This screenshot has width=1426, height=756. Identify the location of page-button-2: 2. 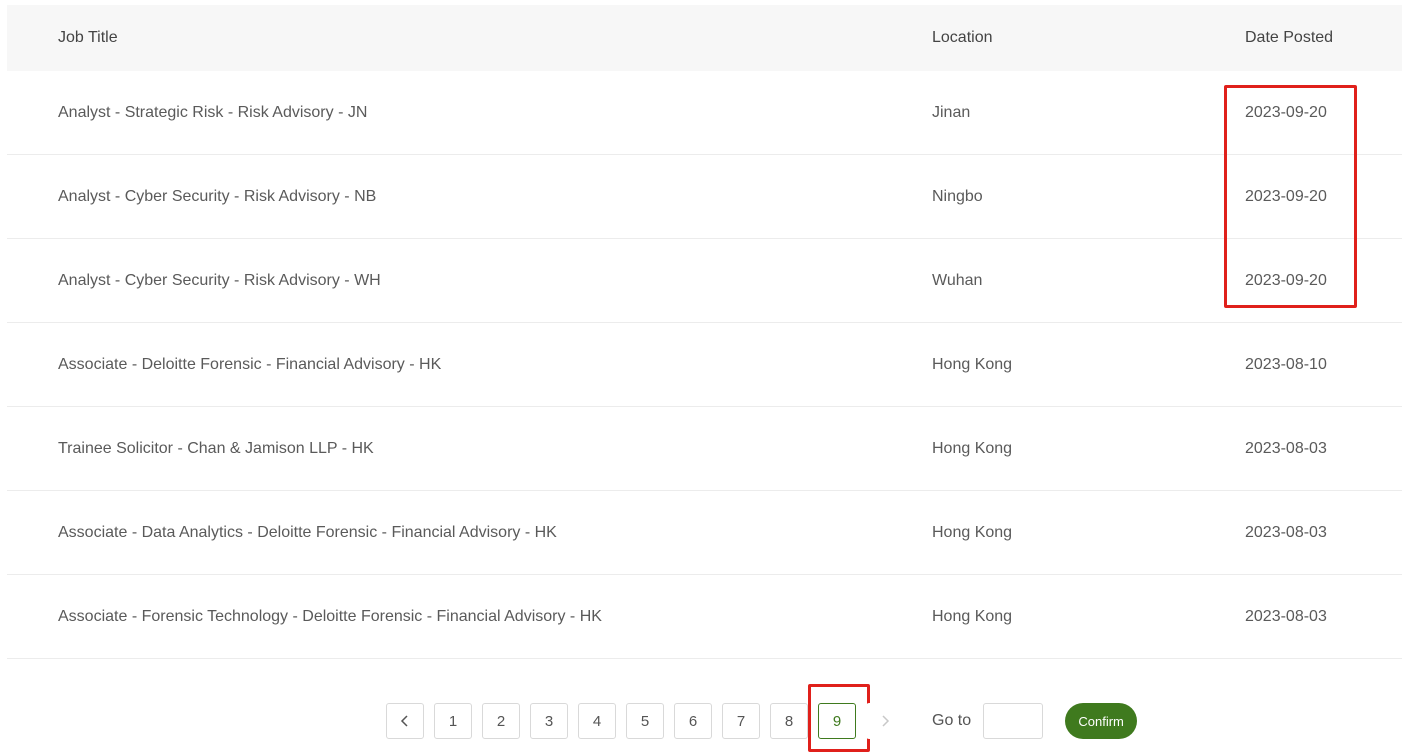
(501, 721).